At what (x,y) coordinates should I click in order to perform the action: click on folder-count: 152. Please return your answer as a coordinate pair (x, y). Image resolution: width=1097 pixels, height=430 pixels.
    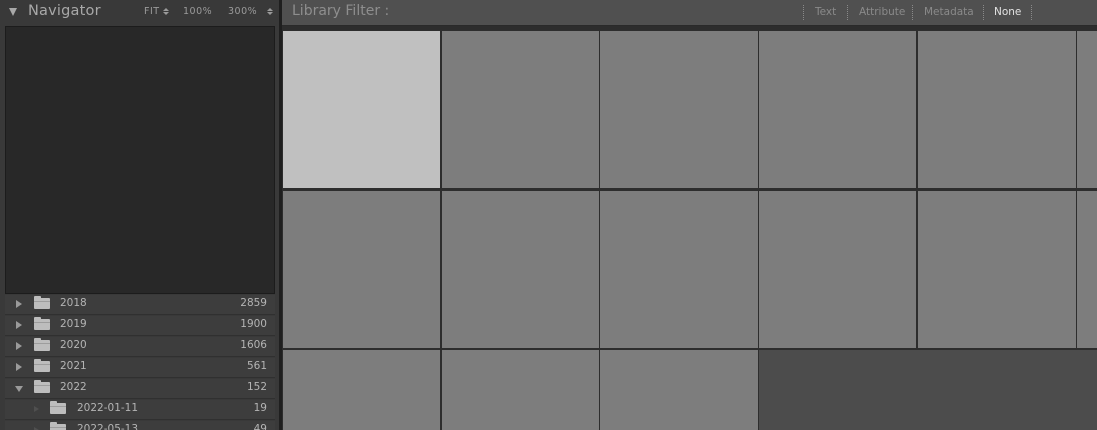
    Looking at the image, I should click on (256, 387).